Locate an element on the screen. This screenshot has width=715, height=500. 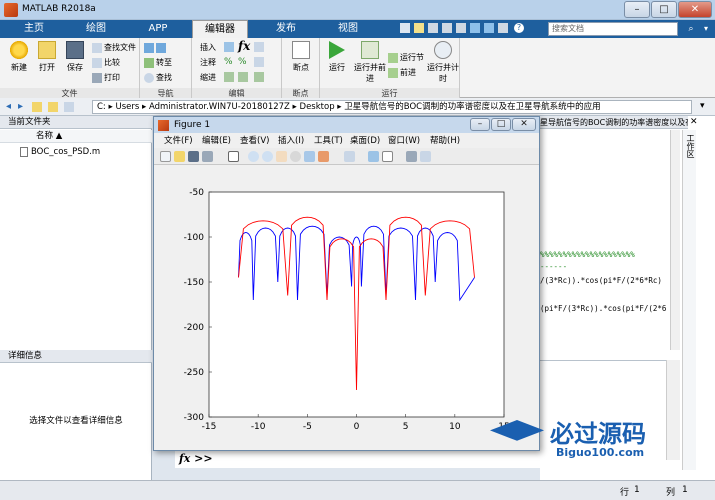
zoom-out-icon is located at coordinates (267, 156).